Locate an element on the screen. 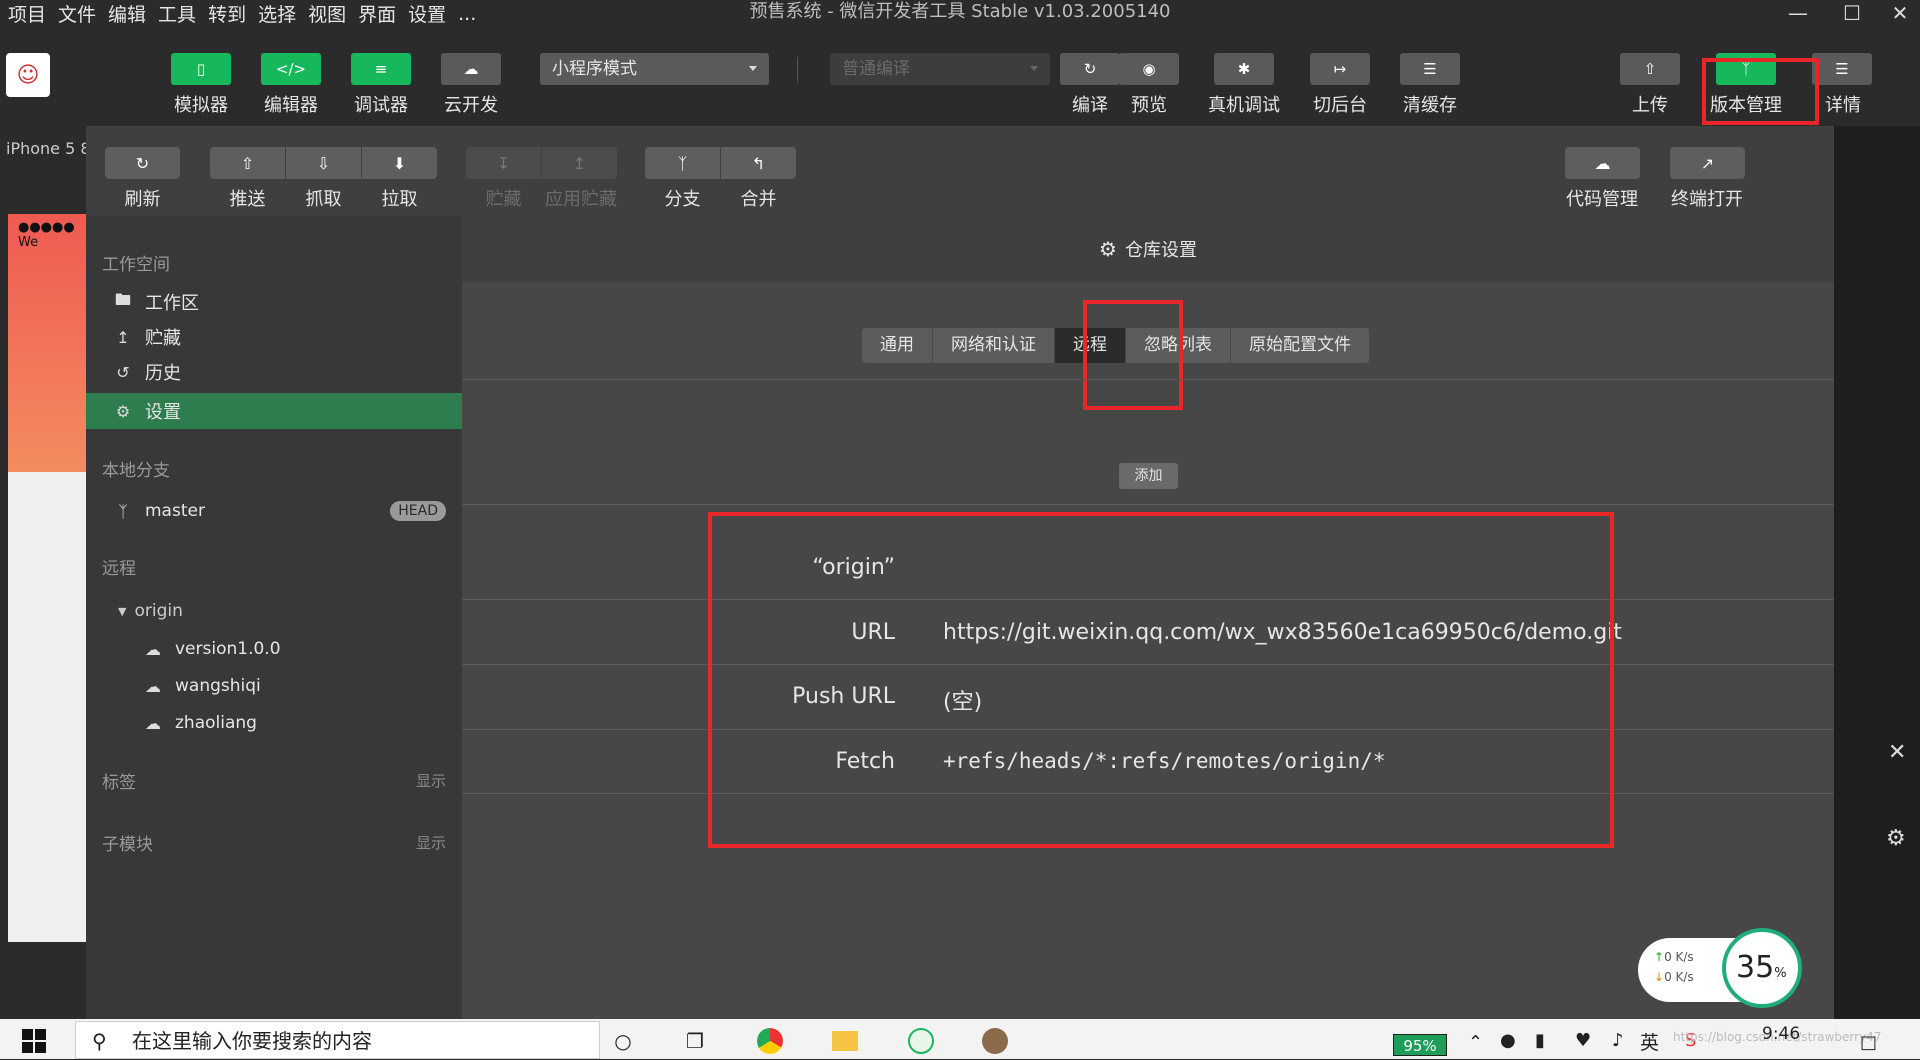 The height and width of the screenshot is (1060, 1920). fetch-label: 抓取 is located at coordinates (323, 198).